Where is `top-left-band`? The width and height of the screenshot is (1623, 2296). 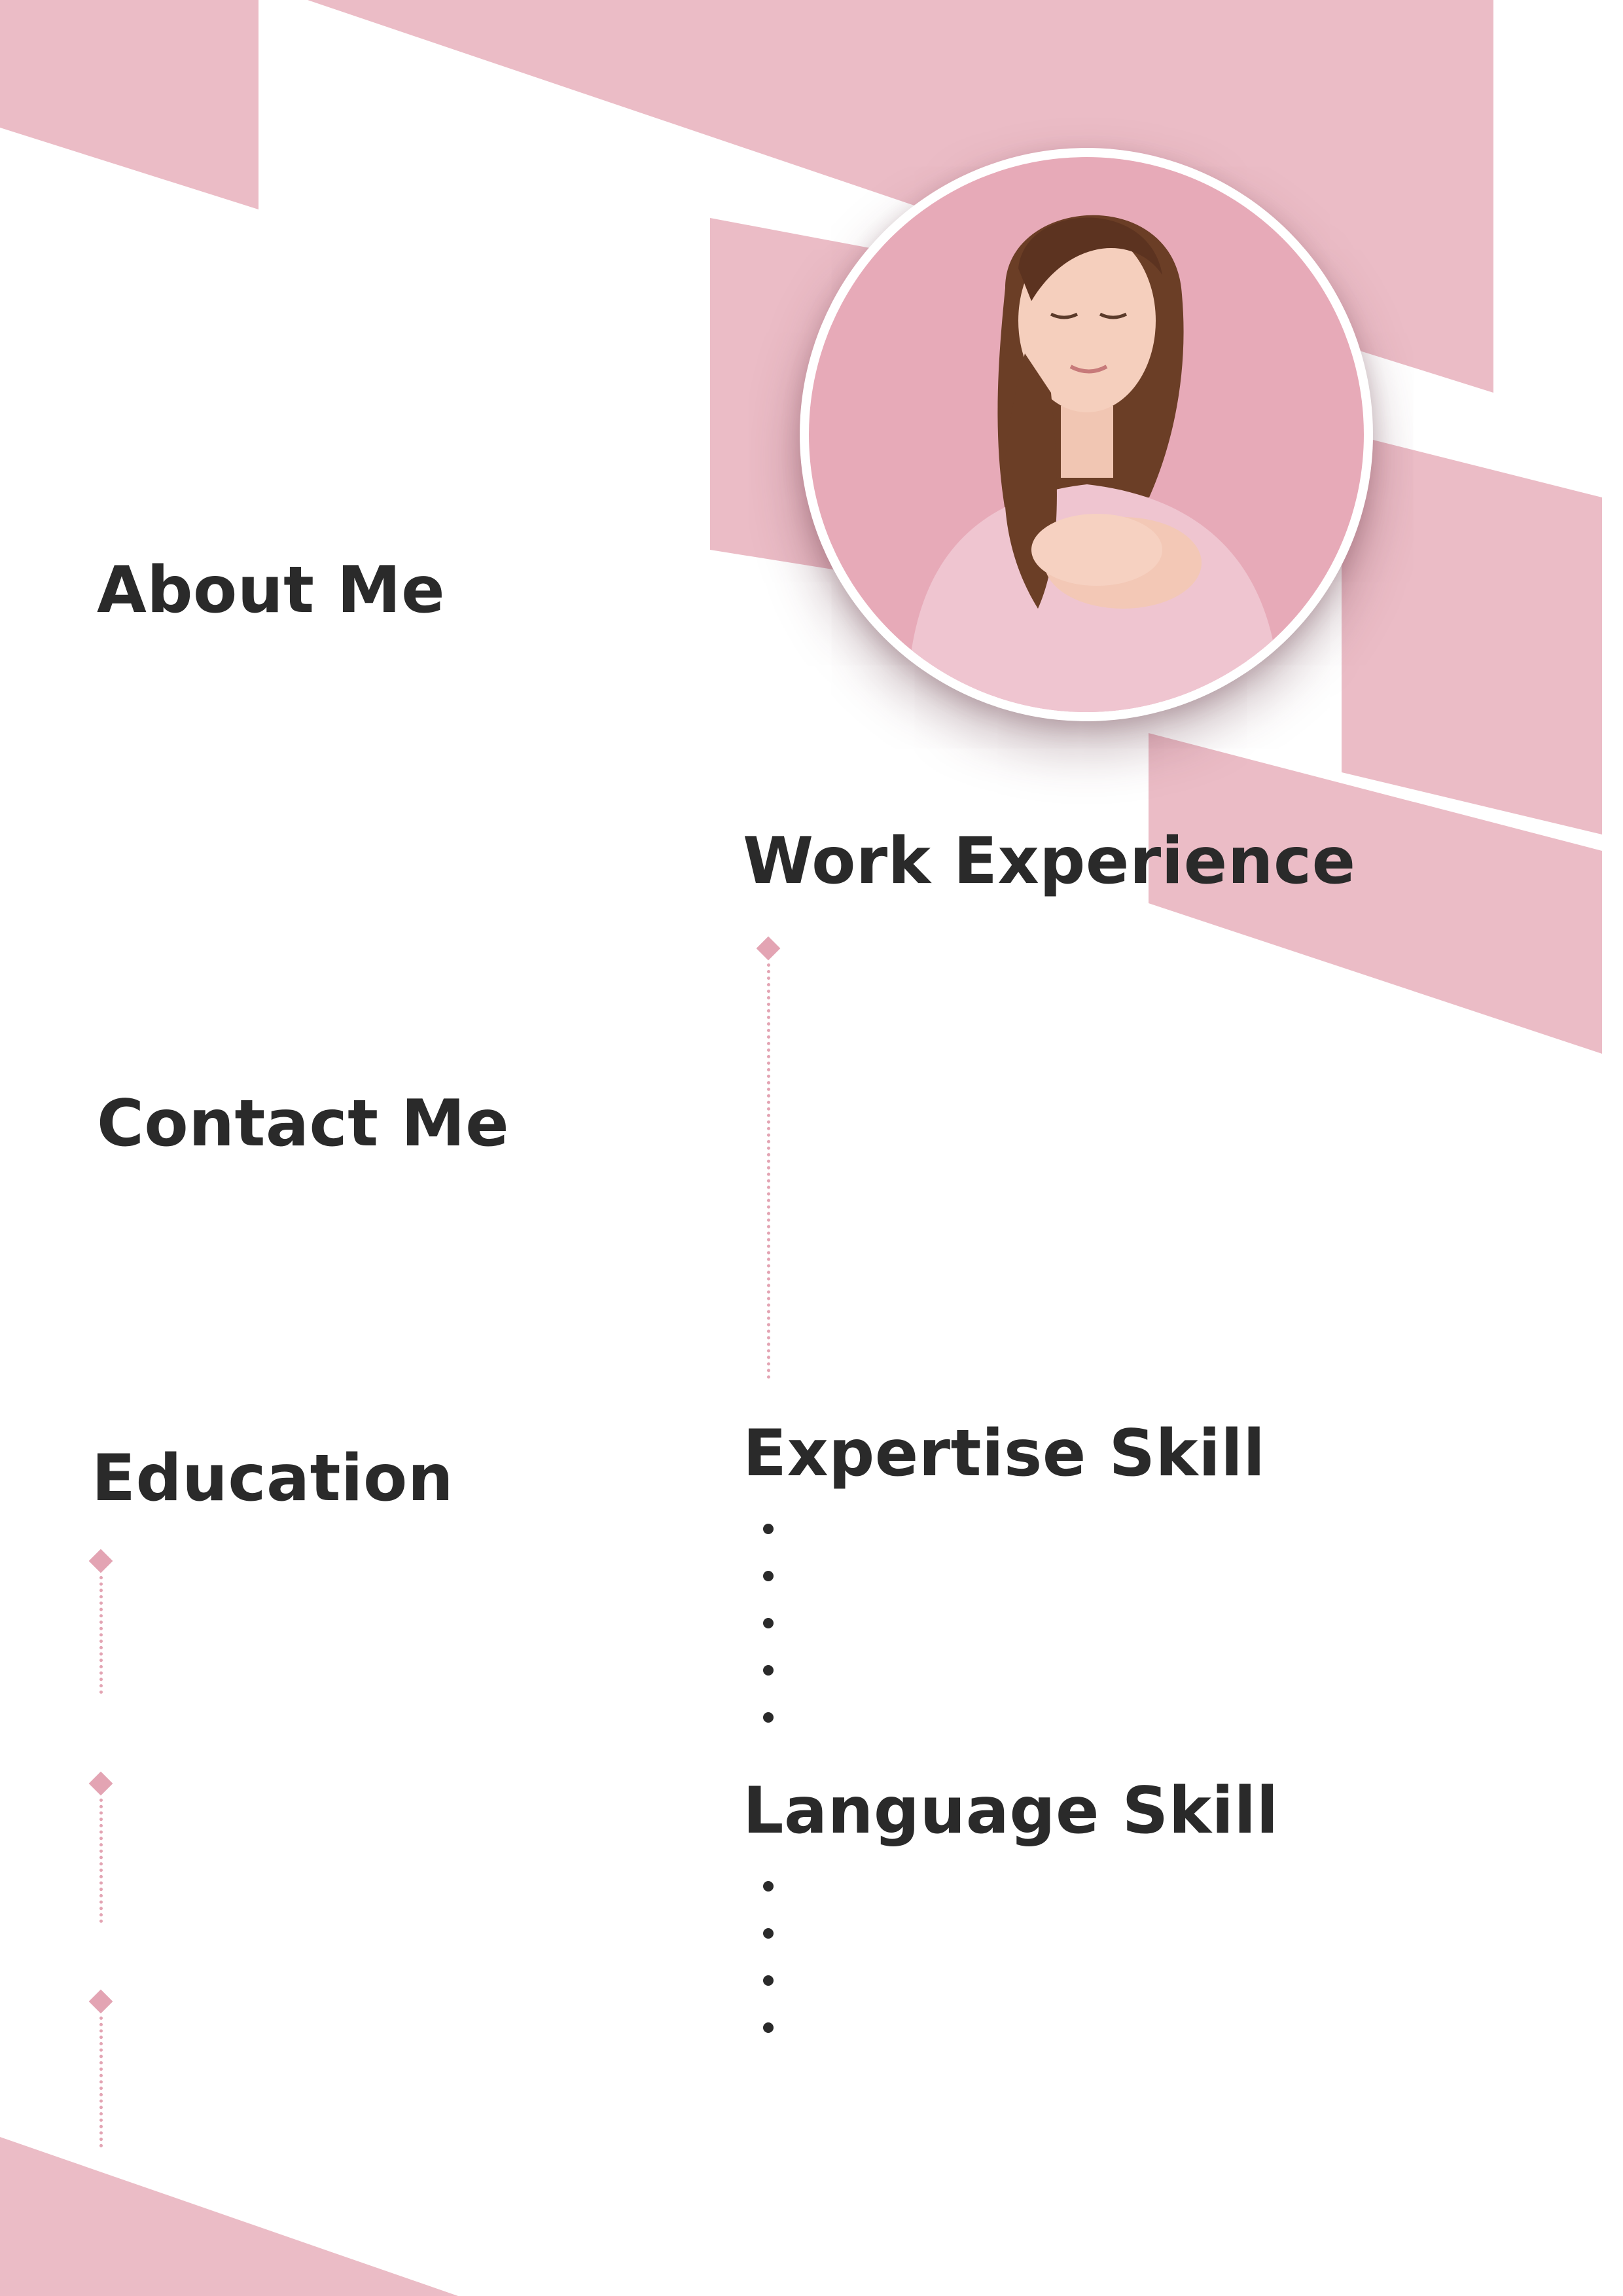 top-left-band is located at coordinates (129, 104).